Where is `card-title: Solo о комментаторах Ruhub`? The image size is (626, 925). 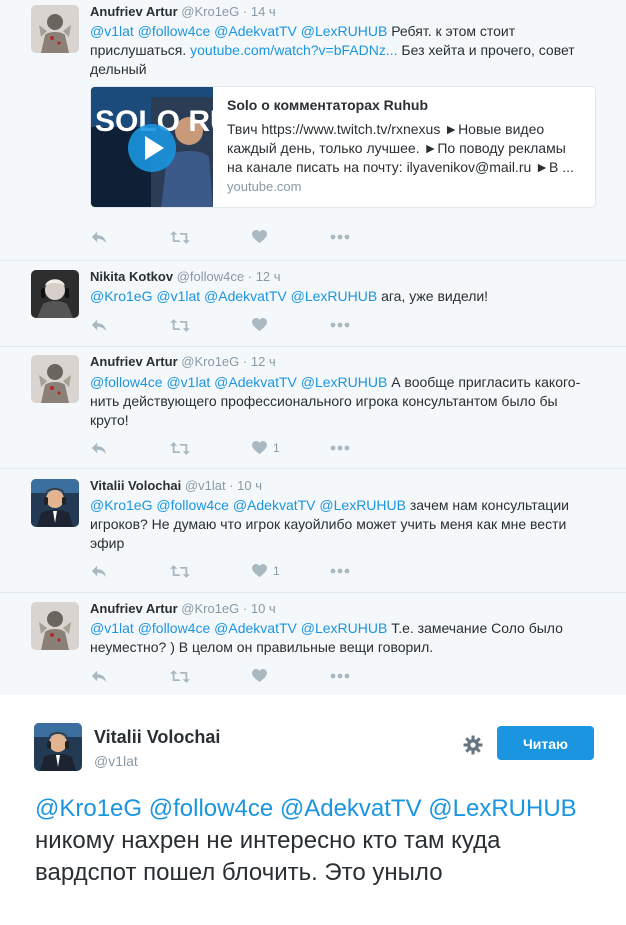 card-title: Solo о комментаторах Ruhub is located at coordinates (327, 105).